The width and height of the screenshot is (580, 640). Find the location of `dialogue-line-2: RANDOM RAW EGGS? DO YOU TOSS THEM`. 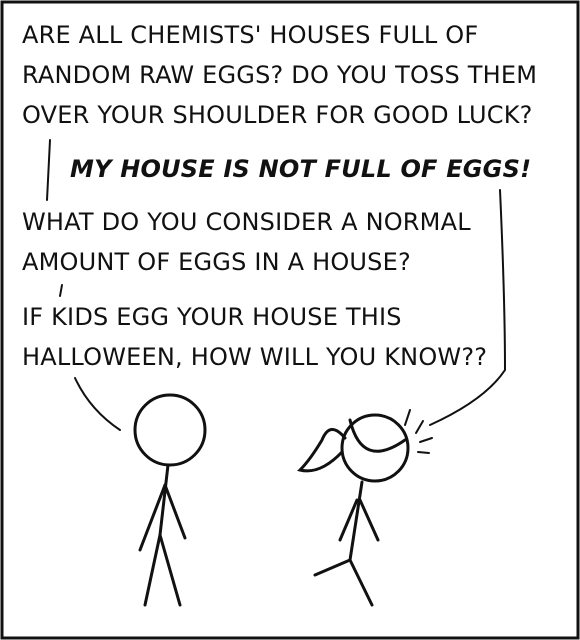

dialogue-line-2: RANDOM RAW EGGS? DO YOU TOSS THEM is located at coordinates (280, 75).